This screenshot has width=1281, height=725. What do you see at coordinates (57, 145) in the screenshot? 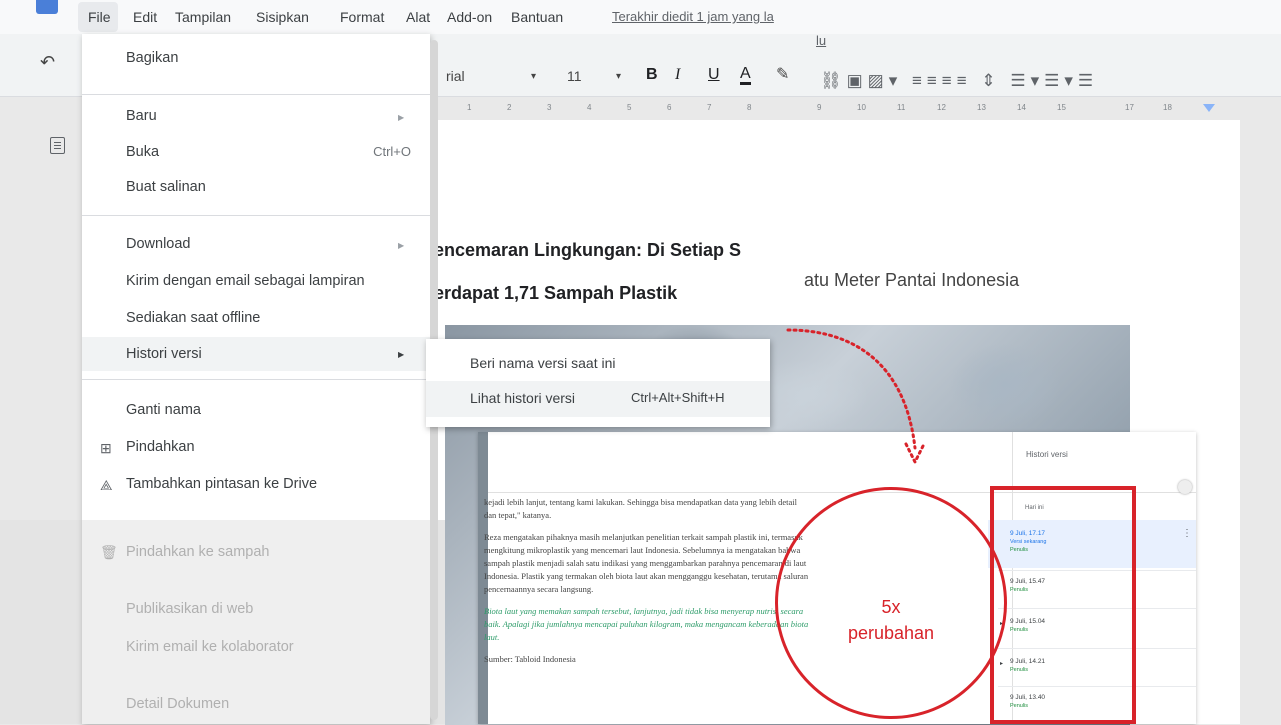
I see `document-outline-icon` at bounding box center [57, 145].